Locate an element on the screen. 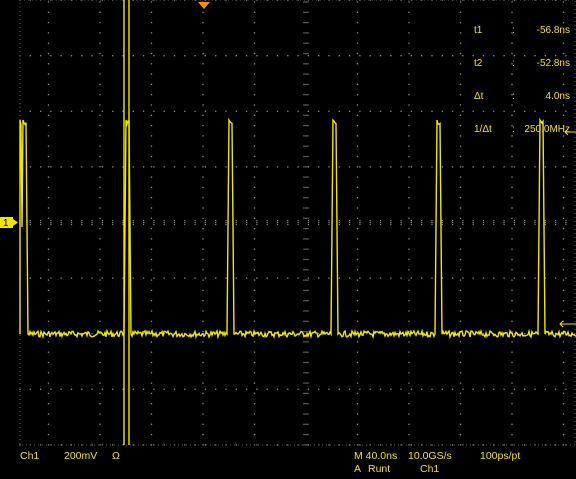  trigger-type: Runt is located at coordinates (379, 469).